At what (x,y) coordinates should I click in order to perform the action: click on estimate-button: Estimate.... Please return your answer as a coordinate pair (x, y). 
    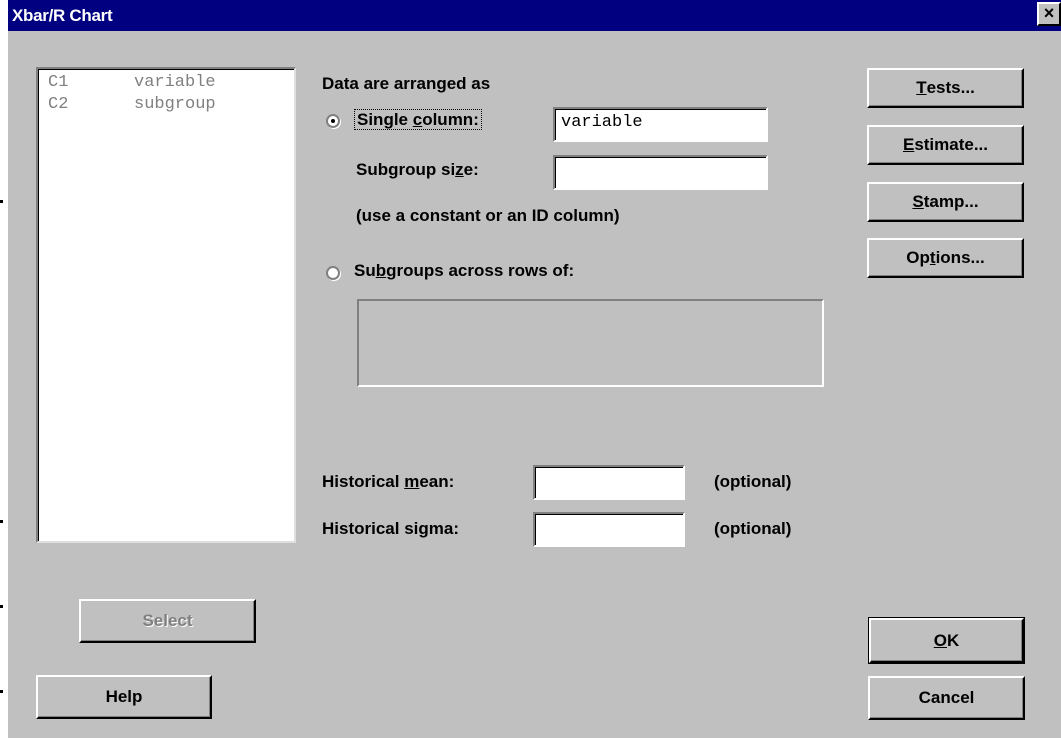
    Looking at the image, I should click on (945, 145).